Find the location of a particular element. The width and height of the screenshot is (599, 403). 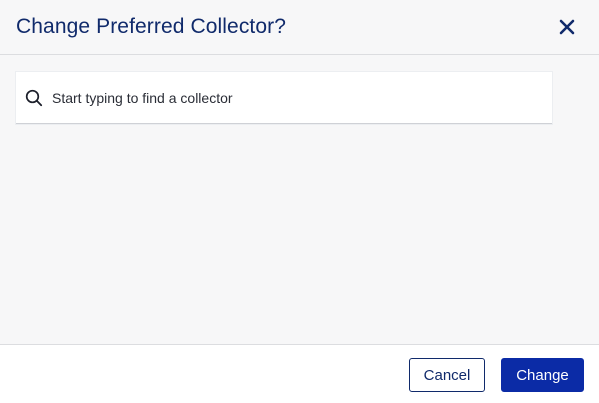

search-icon is located at coordinates (34, 98).